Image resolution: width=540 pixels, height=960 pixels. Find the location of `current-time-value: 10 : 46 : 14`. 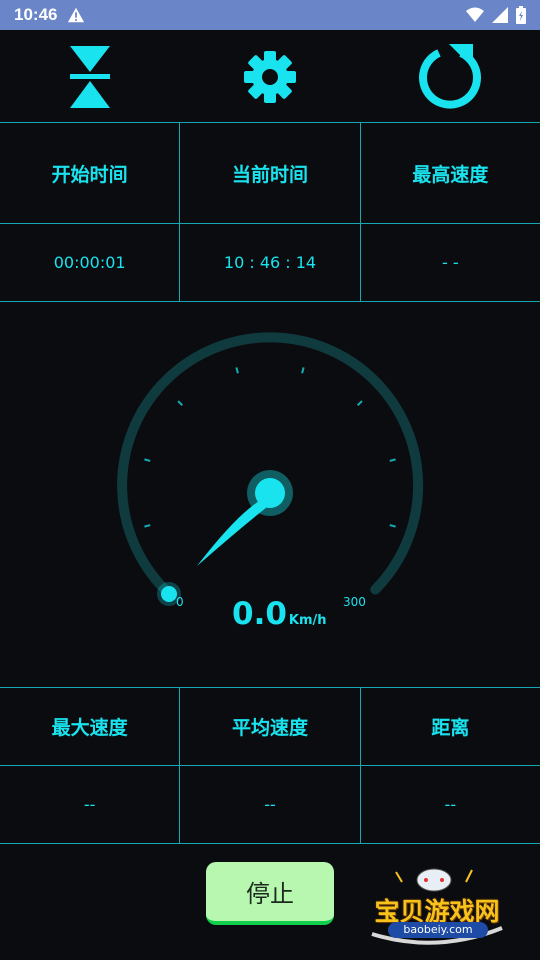

current-time-value: 10 : 46 : 14 is located at coordinates (270, 262).